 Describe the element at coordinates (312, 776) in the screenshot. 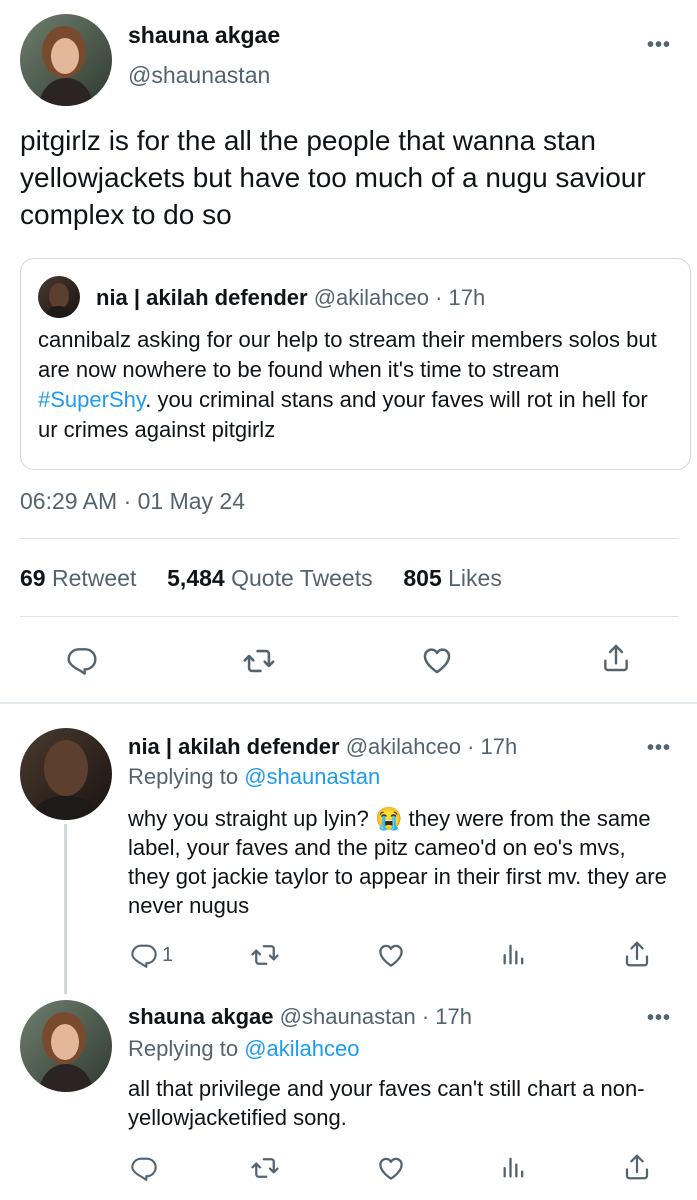

I see `mention-link: @shaunastan` at that location.